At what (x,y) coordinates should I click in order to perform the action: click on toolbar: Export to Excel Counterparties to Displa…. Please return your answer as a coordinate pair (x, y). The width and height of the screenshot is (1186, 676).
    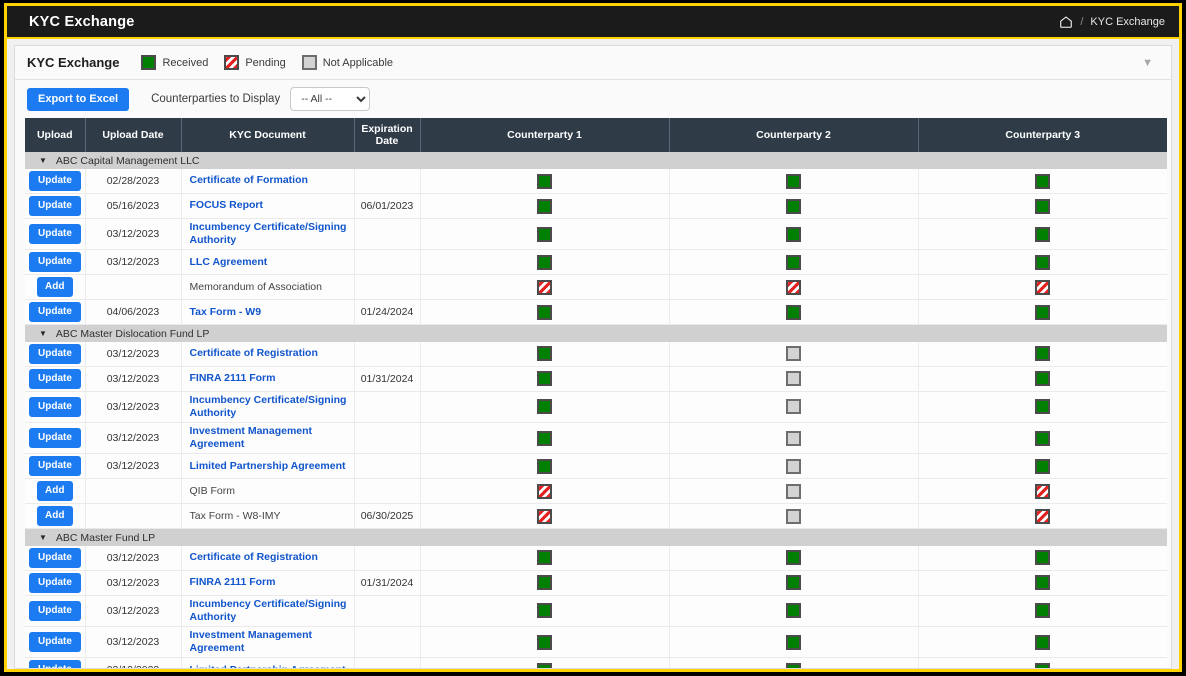
    Looking at the image, I should click on (593, 99).